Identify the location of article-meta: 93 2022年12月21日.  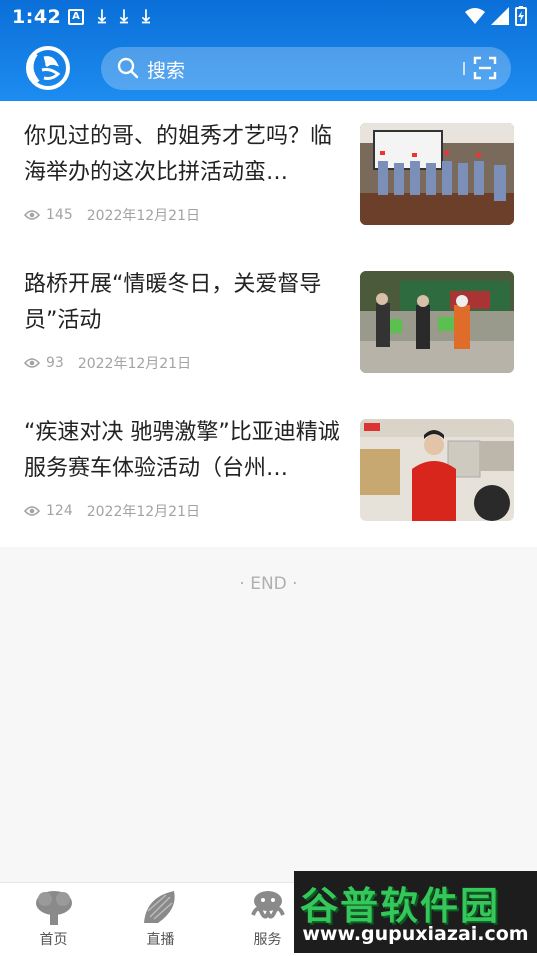
(107, 363).